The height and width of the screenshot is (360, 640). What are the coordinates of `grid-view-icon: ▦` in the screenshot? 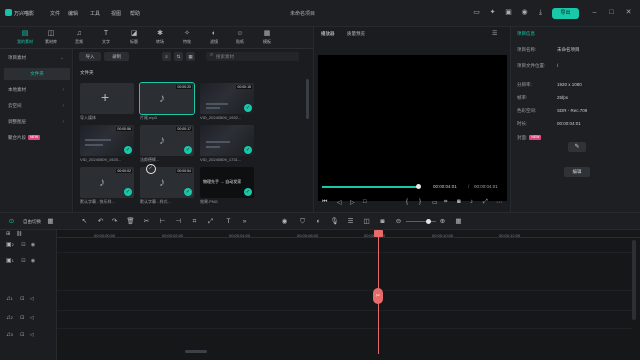 It's located at (458, 221).